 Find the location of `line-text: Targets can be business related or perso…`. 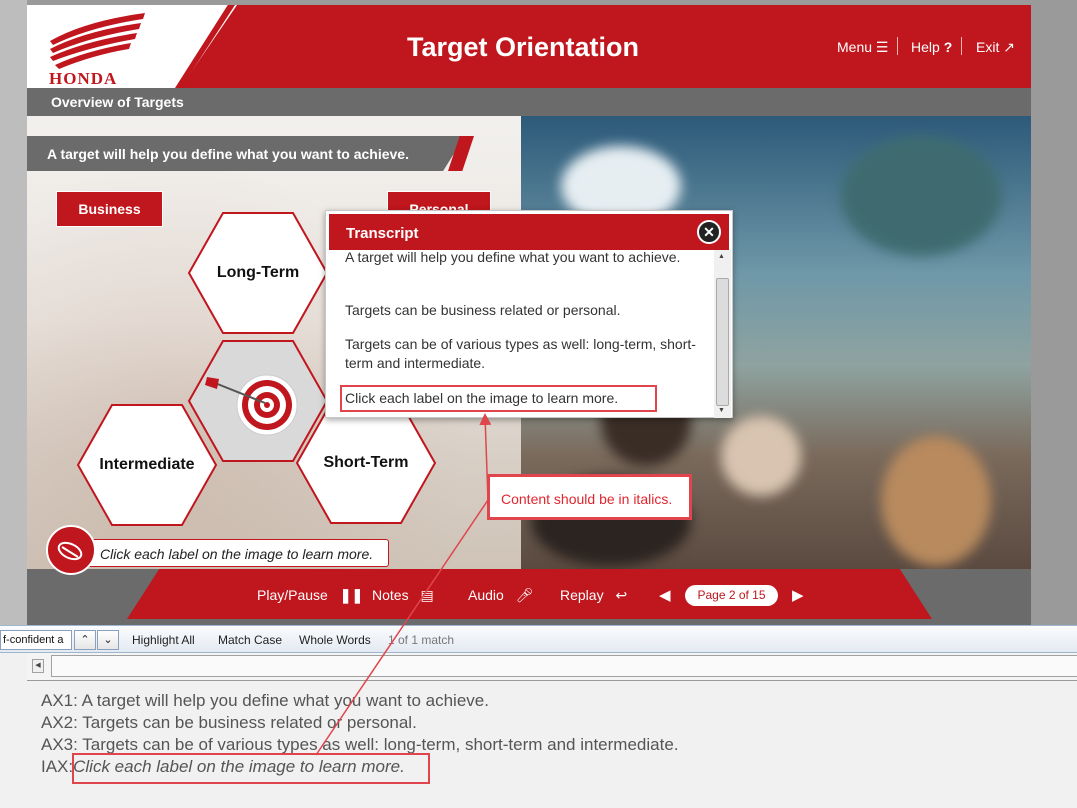

line-text: Targets can be business related or perso… is located at coordinates (249, 722).